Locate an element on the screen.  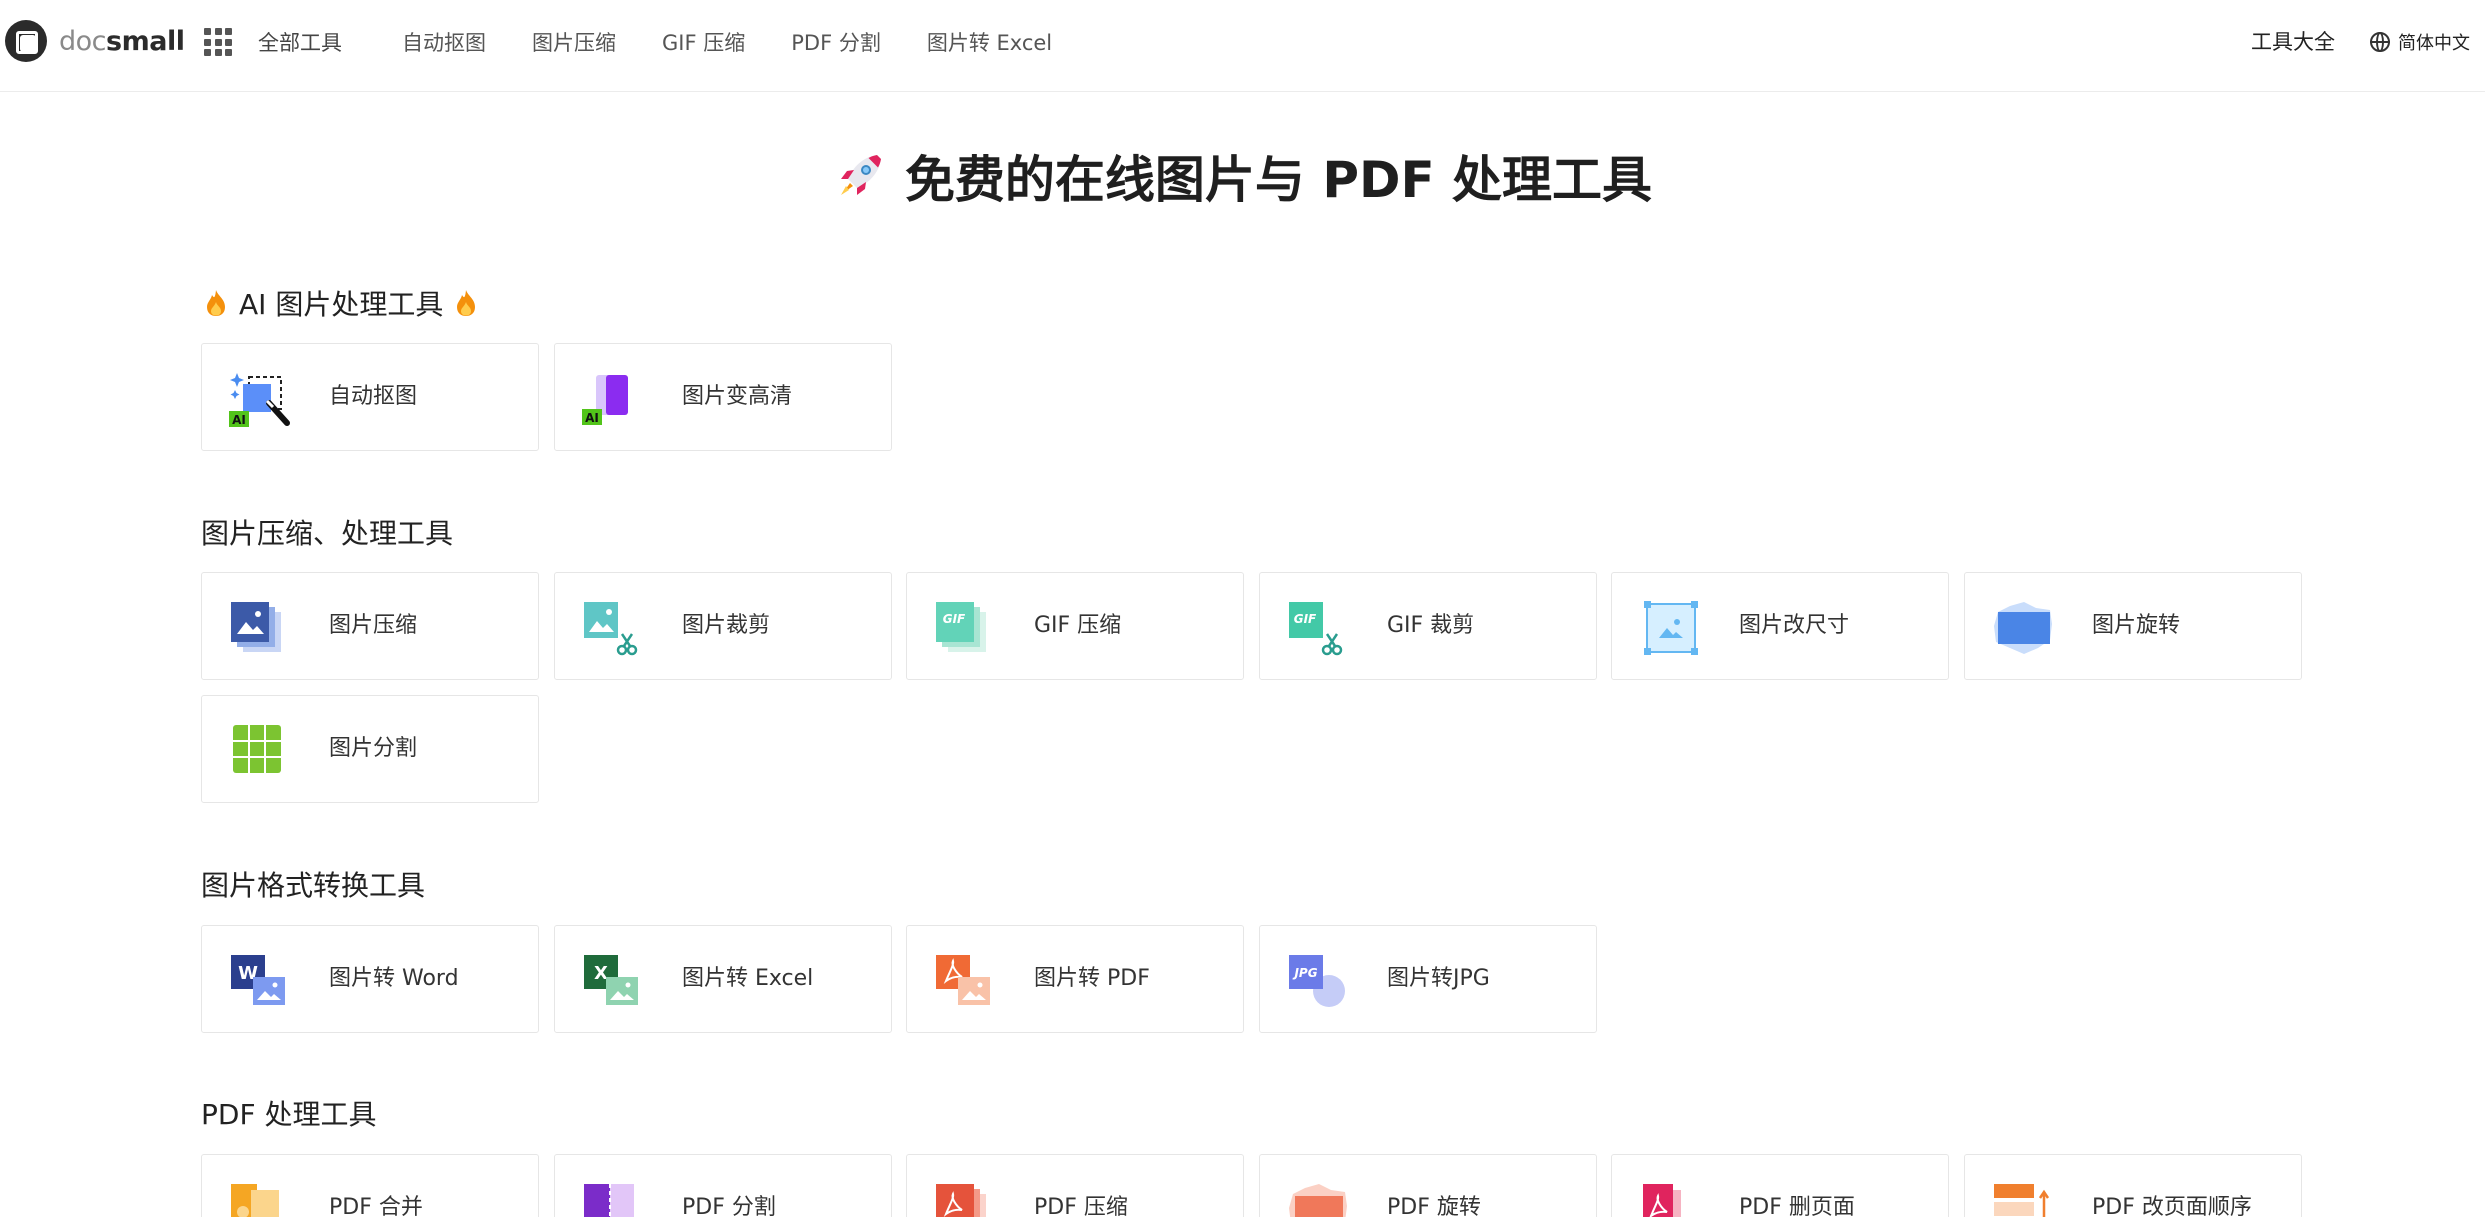
tool-label: 图片裁剪 is located at coordinates (726, 625).